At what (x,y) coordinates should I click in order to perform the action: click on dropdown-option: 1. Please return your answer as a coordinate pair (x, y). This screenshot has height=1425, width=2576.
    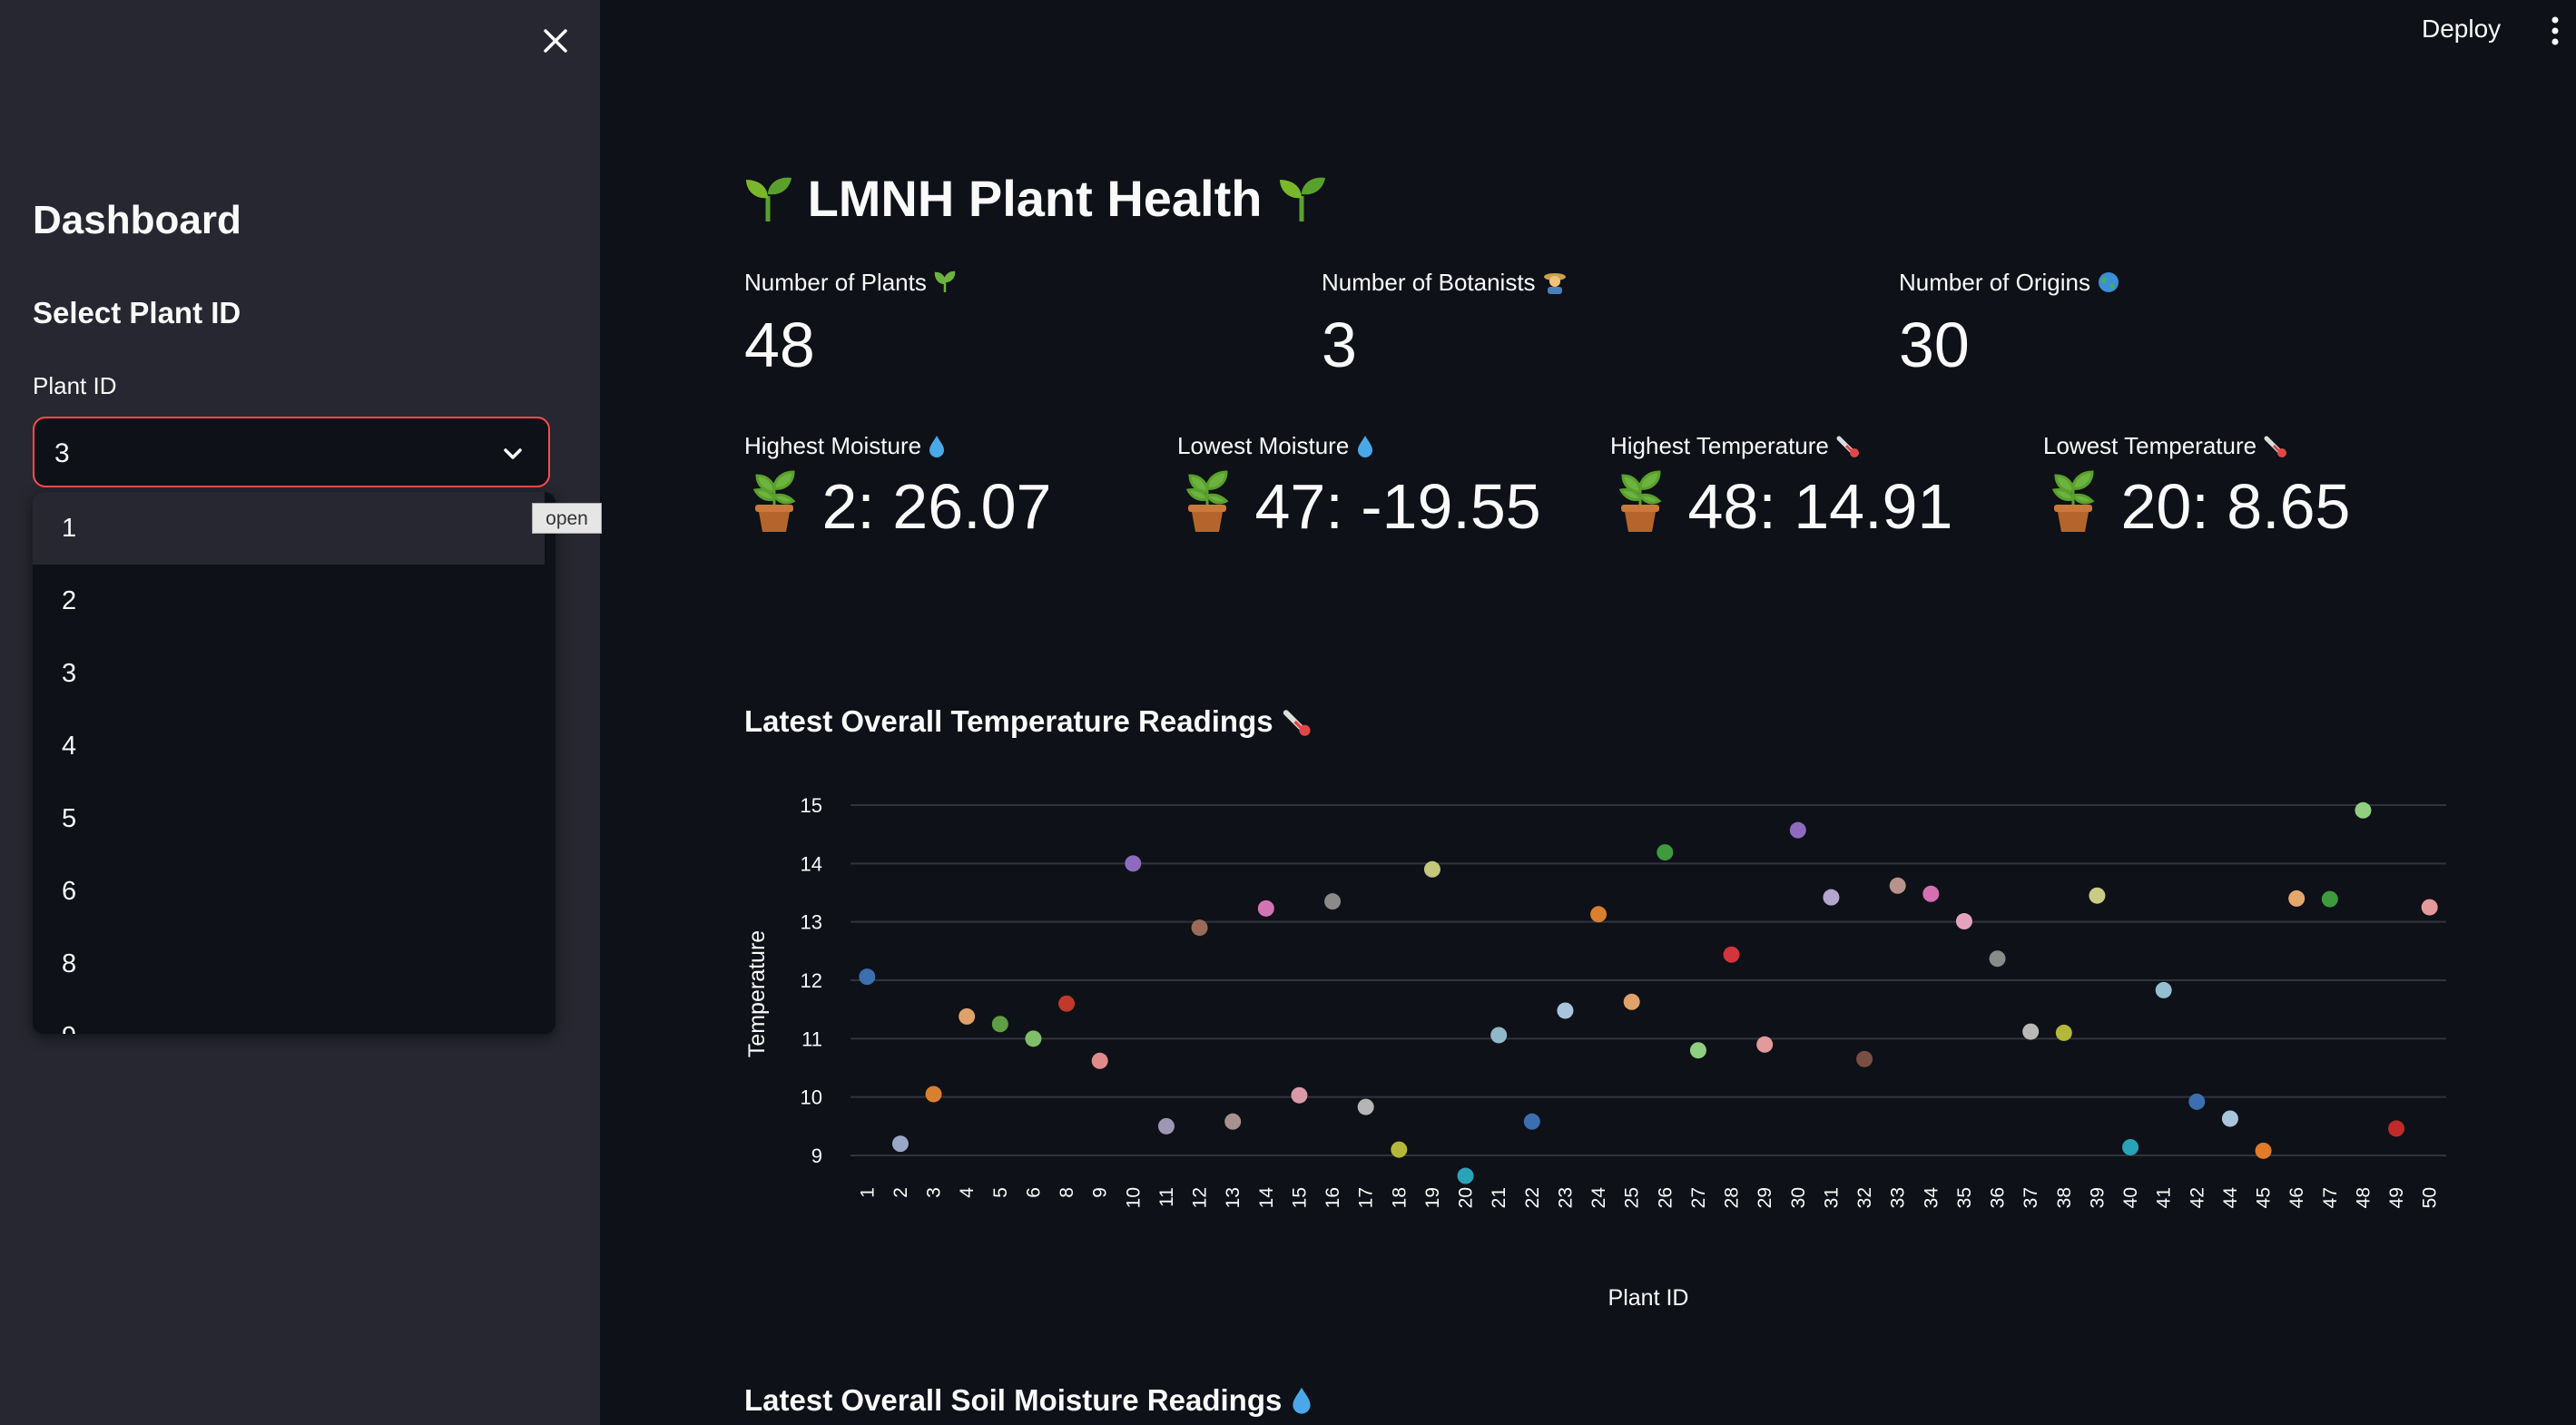
    Looking at the image, I should click on (289, 529).